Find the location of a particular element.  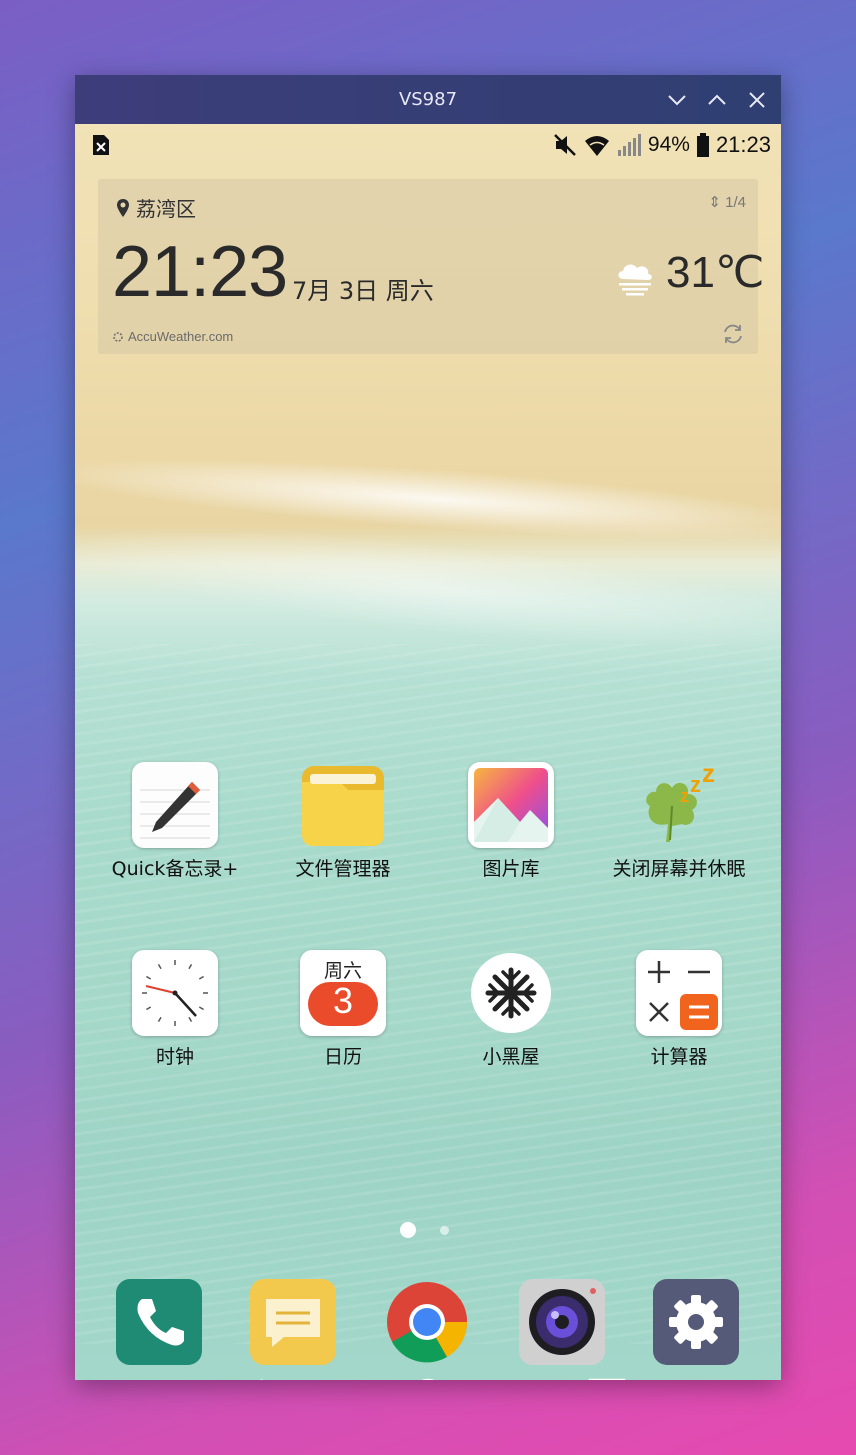

app-label: 关闭屏幕并休眠 is located at coordinates (679, 869).